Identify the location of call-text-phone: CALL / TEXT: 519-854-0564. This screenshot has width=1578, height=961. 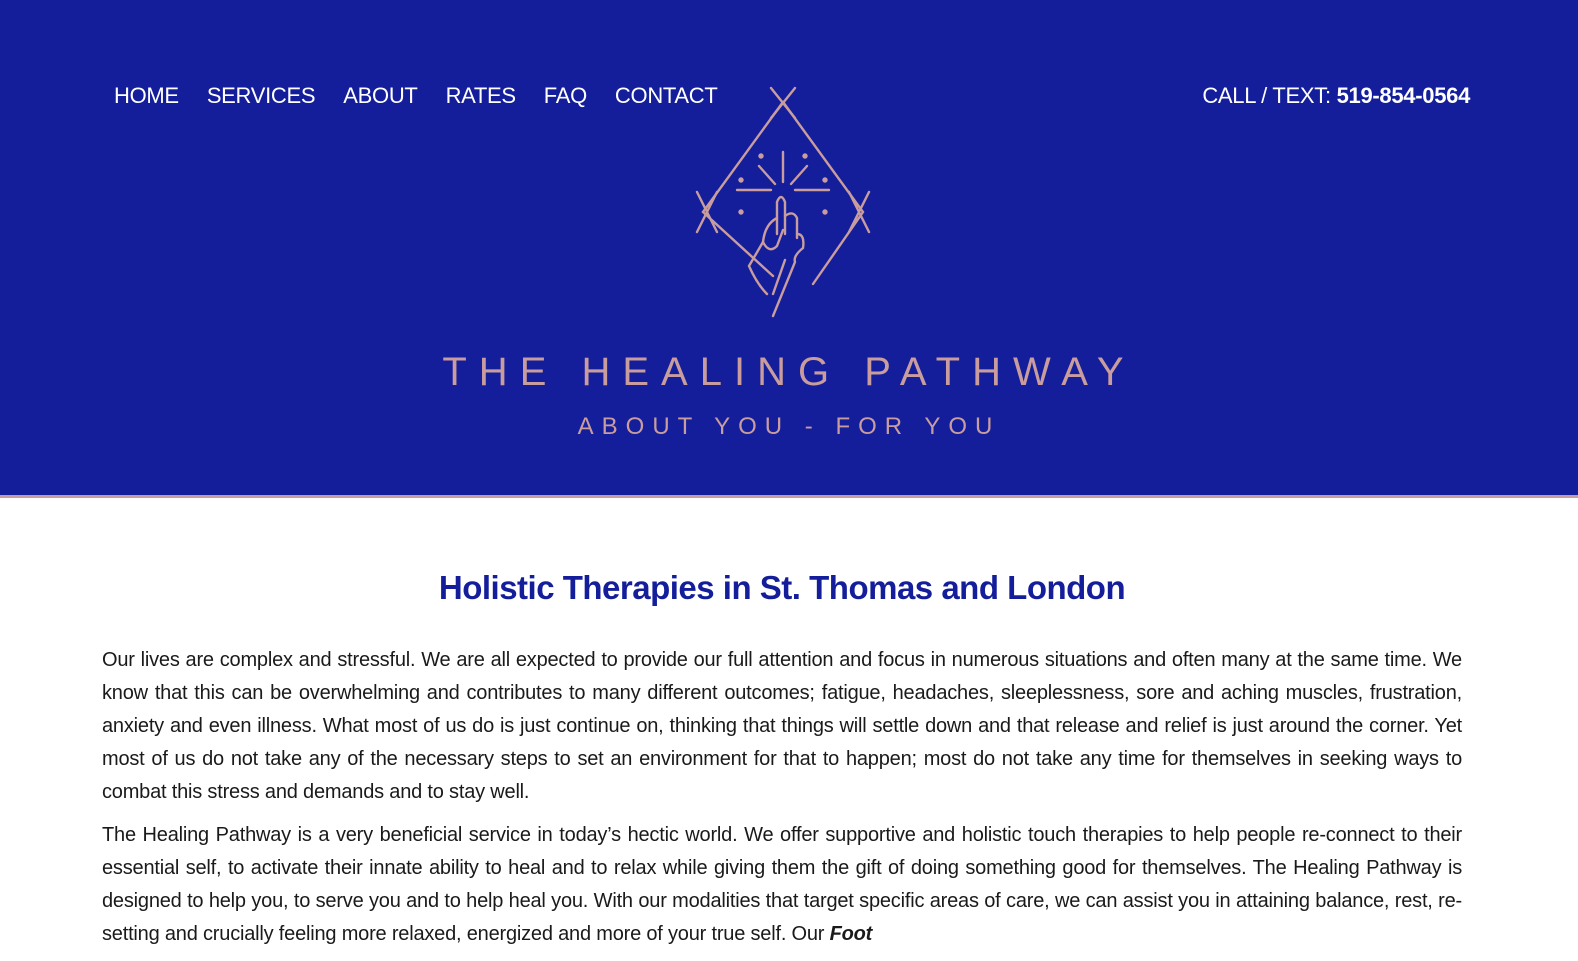
(1336, 96).